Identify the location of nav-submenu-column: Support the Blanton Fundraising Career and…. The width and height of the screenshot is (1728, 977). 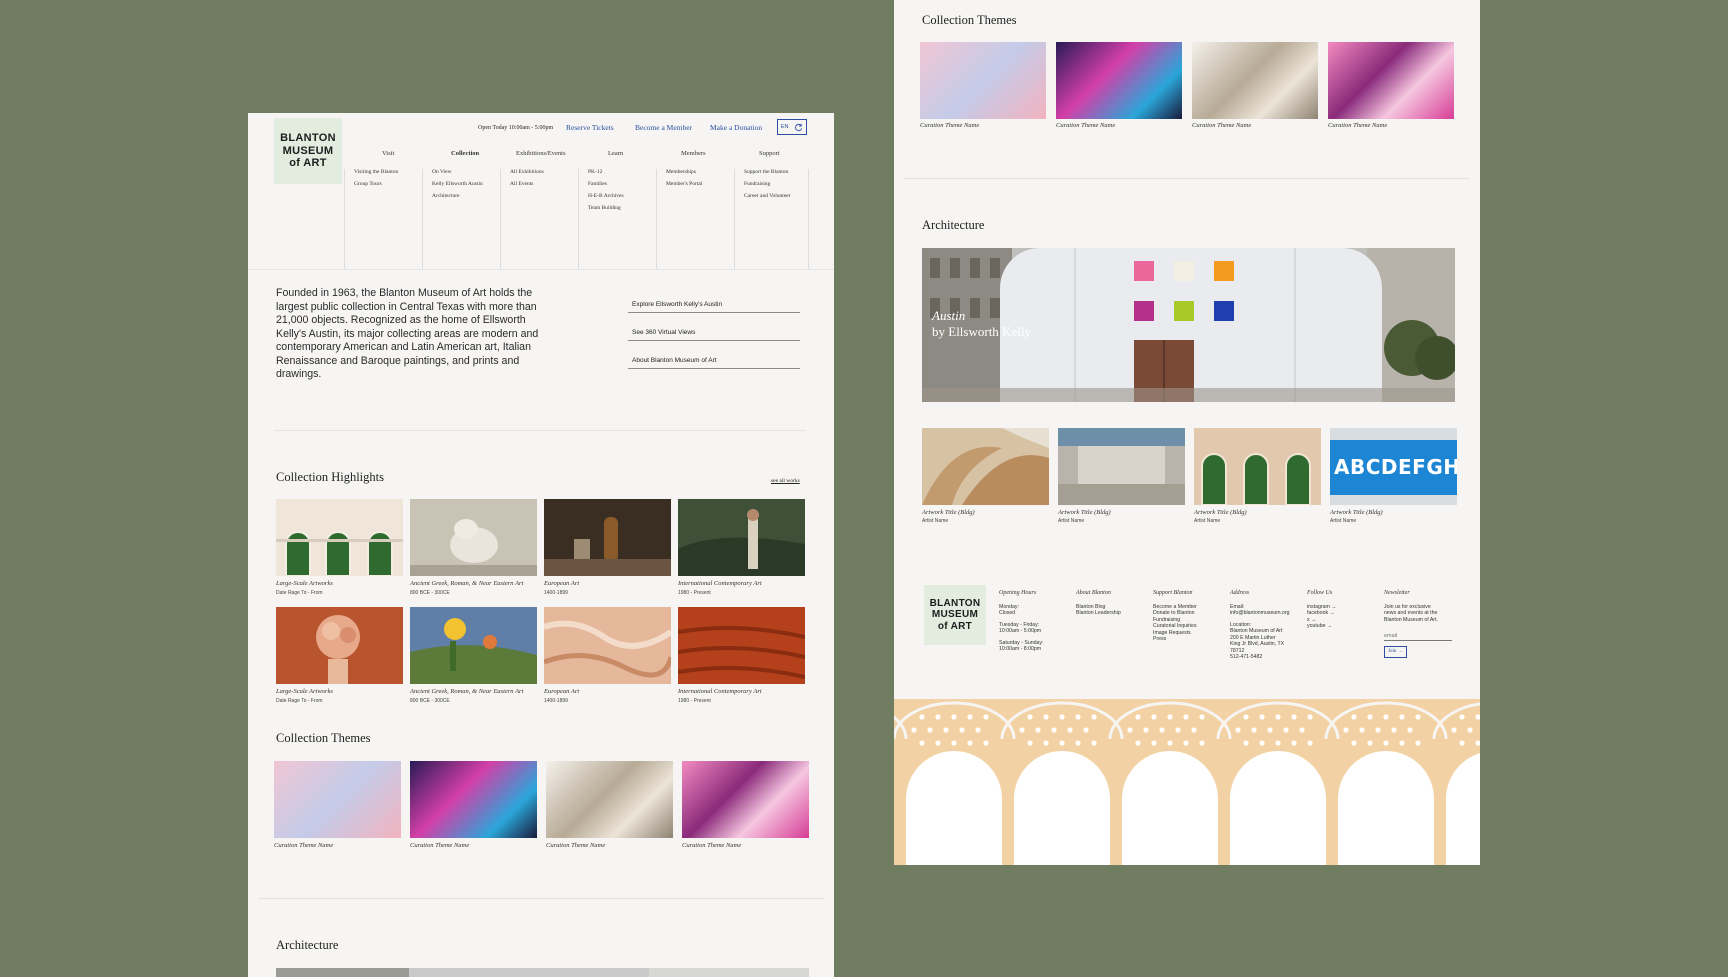
(773, 219).